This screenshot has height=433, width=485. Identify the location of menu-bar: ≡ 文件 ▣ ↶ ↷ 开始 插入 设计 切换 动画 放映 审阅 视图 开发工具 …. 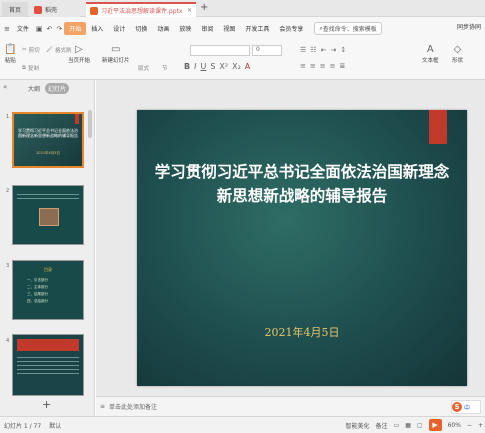
(242, 28).